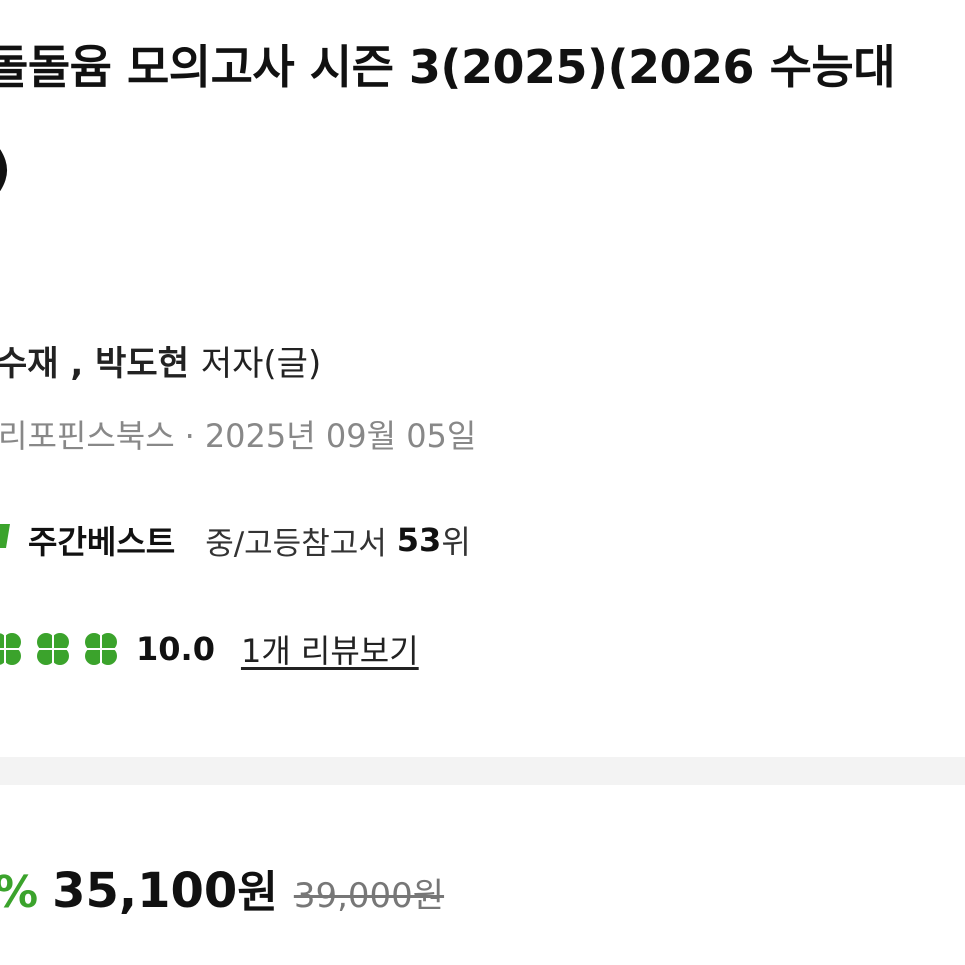 The width and height of the screenshot is (965, 965). Describe the element at coordinates (257, 892) in the screenshot. I see `sale-price-unit: 원` at that location.